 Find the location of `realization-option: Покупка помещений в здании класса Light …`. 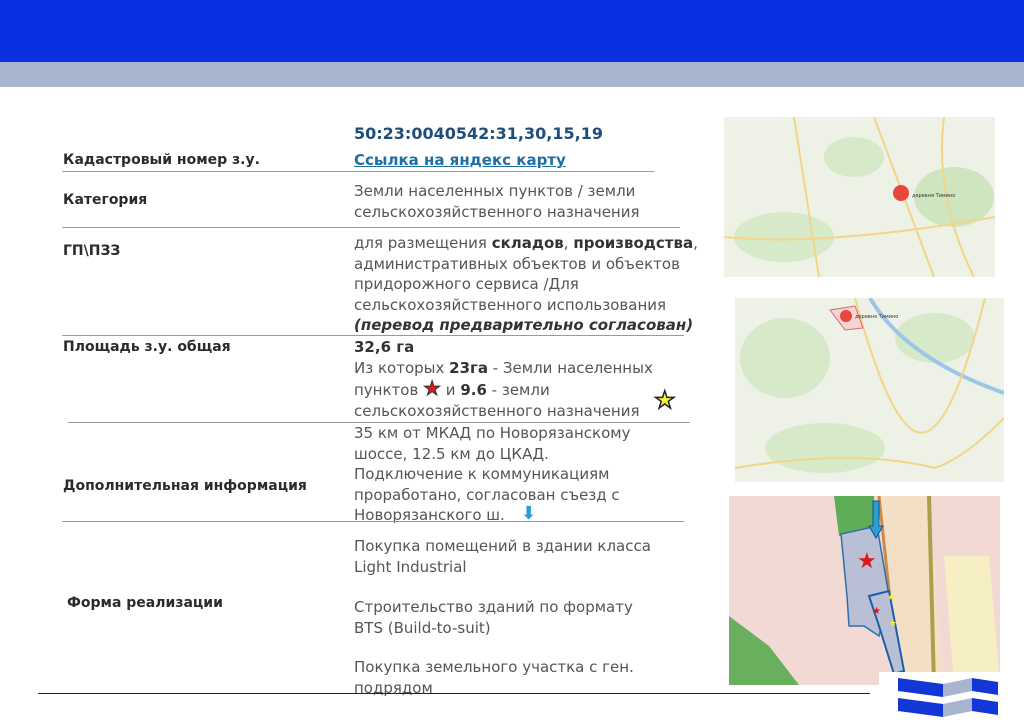

realization-option: Покупка помещений в здании класса Light … is located at coordinates (502, 556).